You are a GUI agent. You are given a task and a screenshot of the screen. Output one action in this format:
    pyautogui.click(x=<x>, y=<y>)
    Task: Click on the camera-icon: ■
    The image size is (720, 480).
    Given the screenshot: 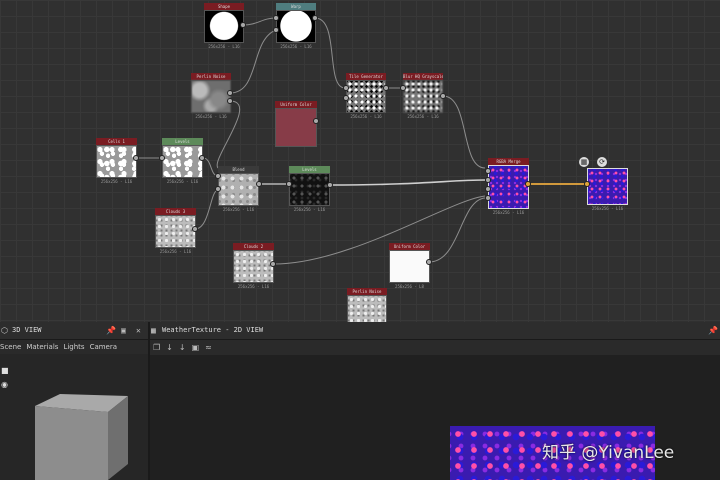 What is the action you would take?
    pyautogui.click(x=5, y=370)
    